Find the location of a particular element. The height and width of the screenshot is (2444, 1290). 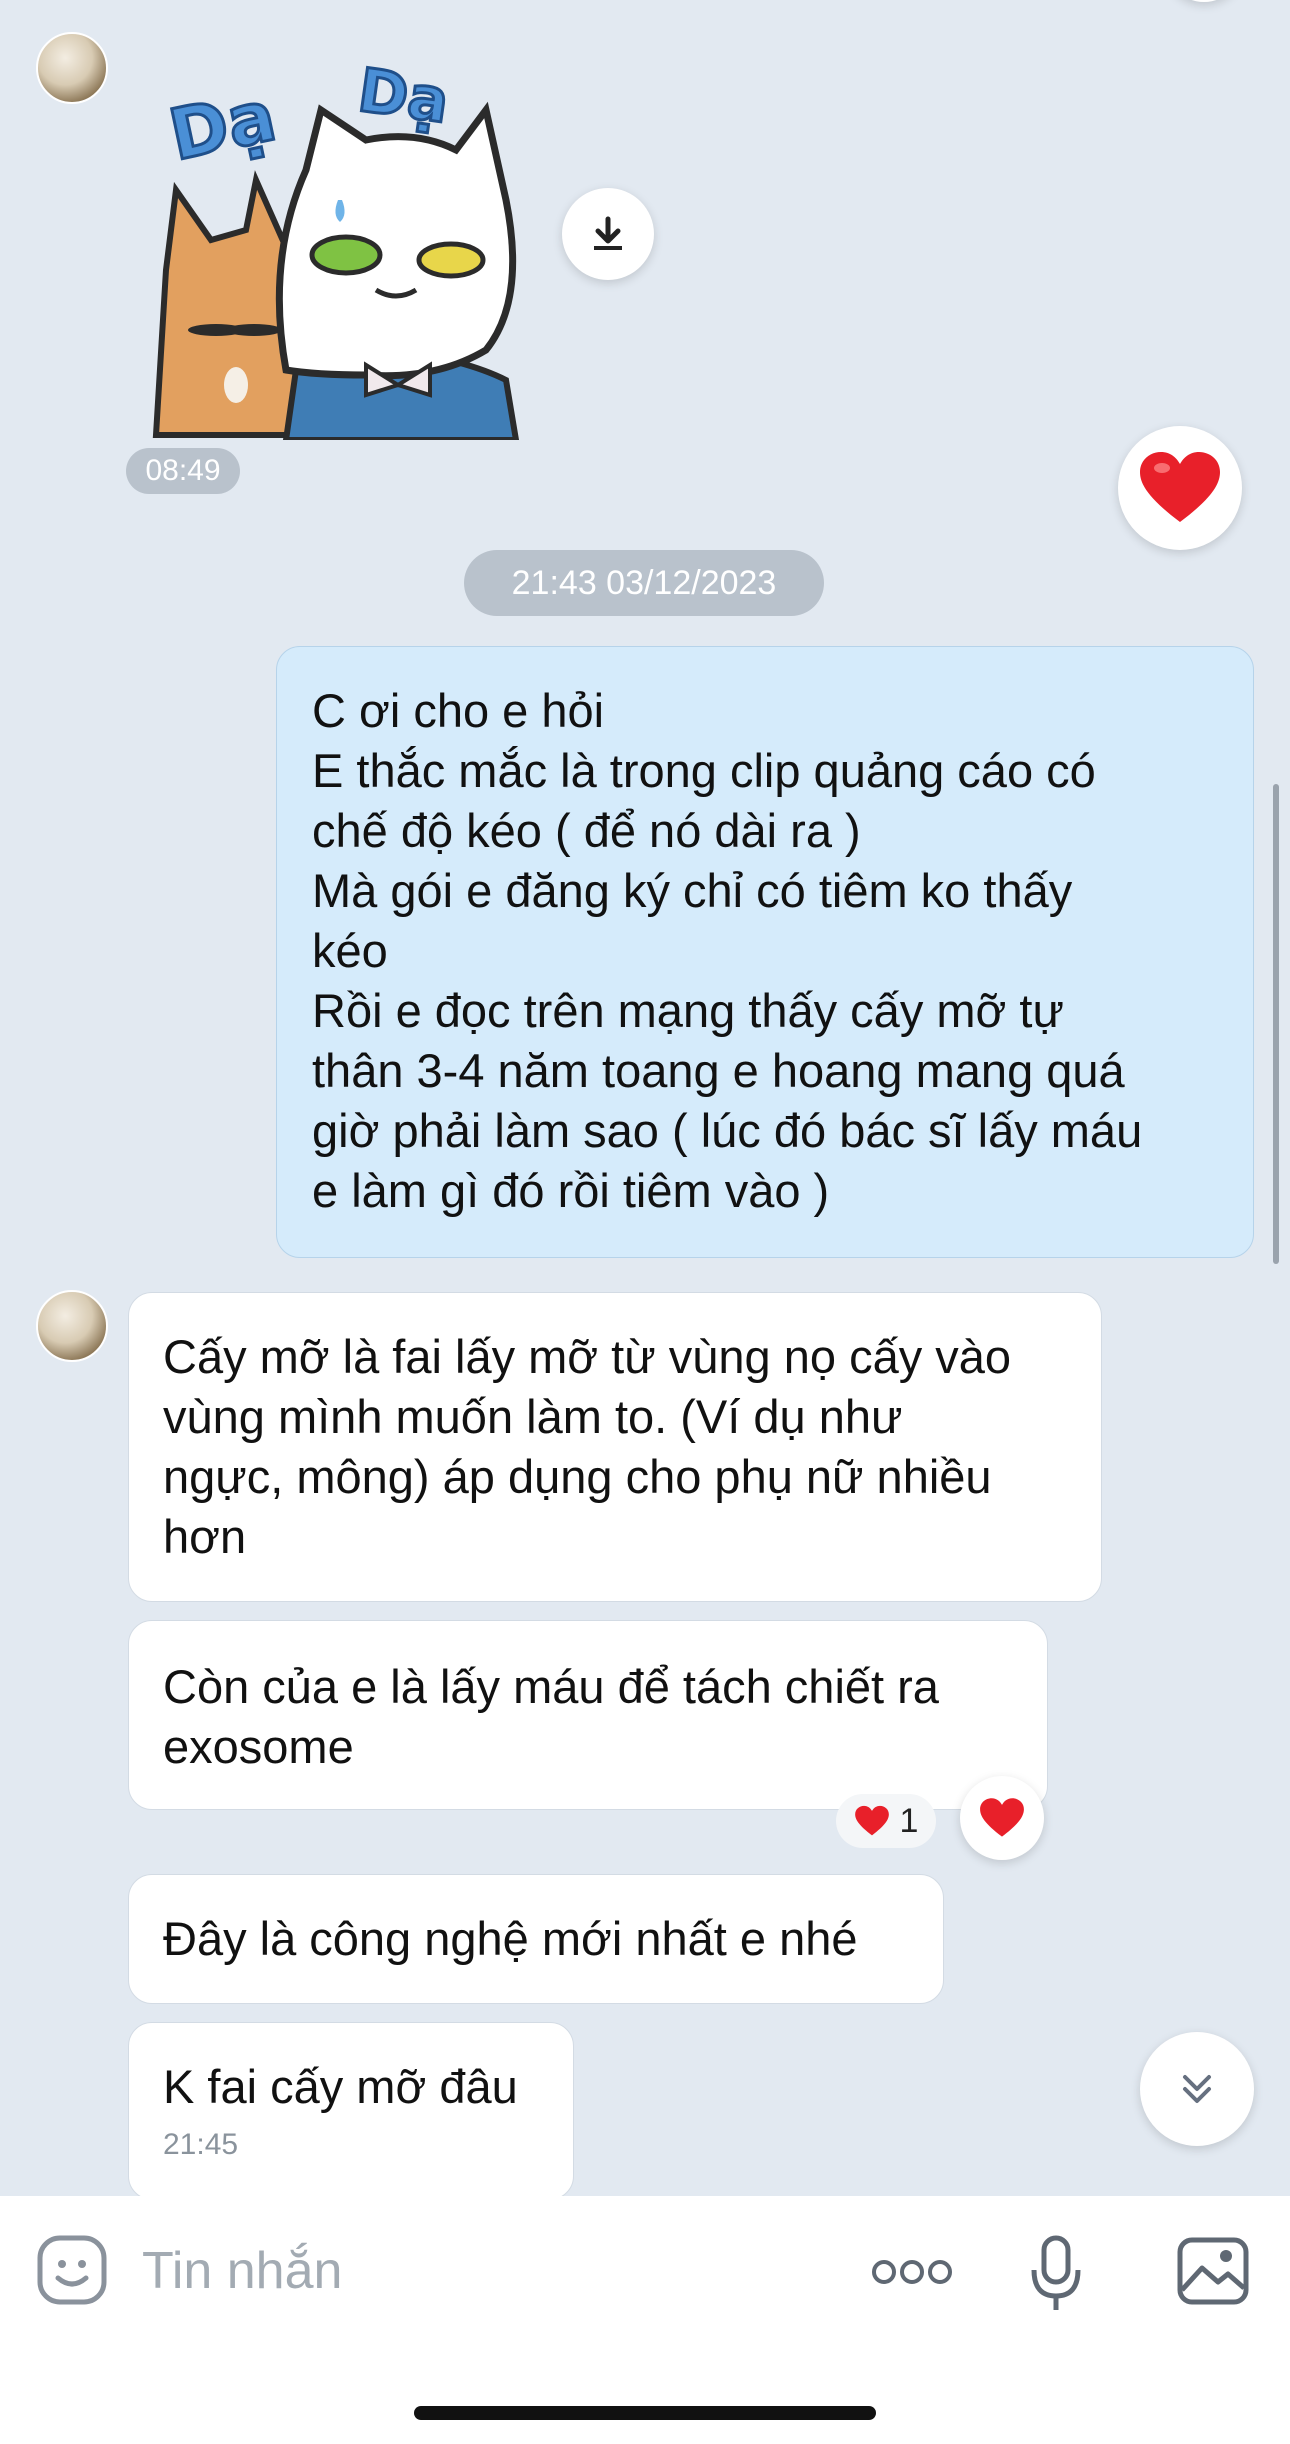

image-icon is located at coordinates (1213, 2271).